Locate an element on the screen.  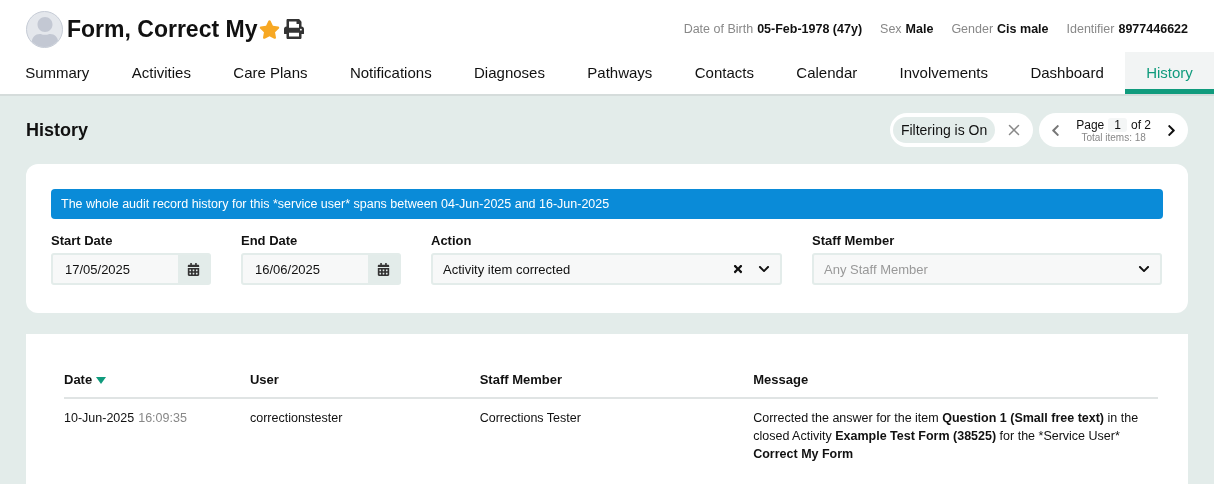
column-header: Staff Member is located at coordinates (616, 380).